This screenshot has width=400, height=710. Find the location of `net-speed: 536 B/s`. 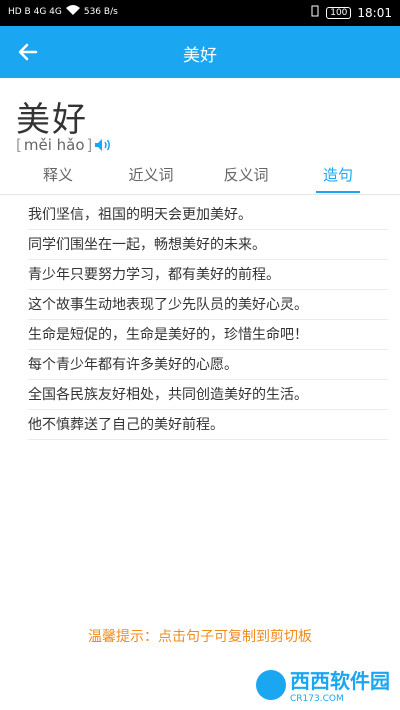

net-speed: 536 B/s is located at coordinates (100, 11).